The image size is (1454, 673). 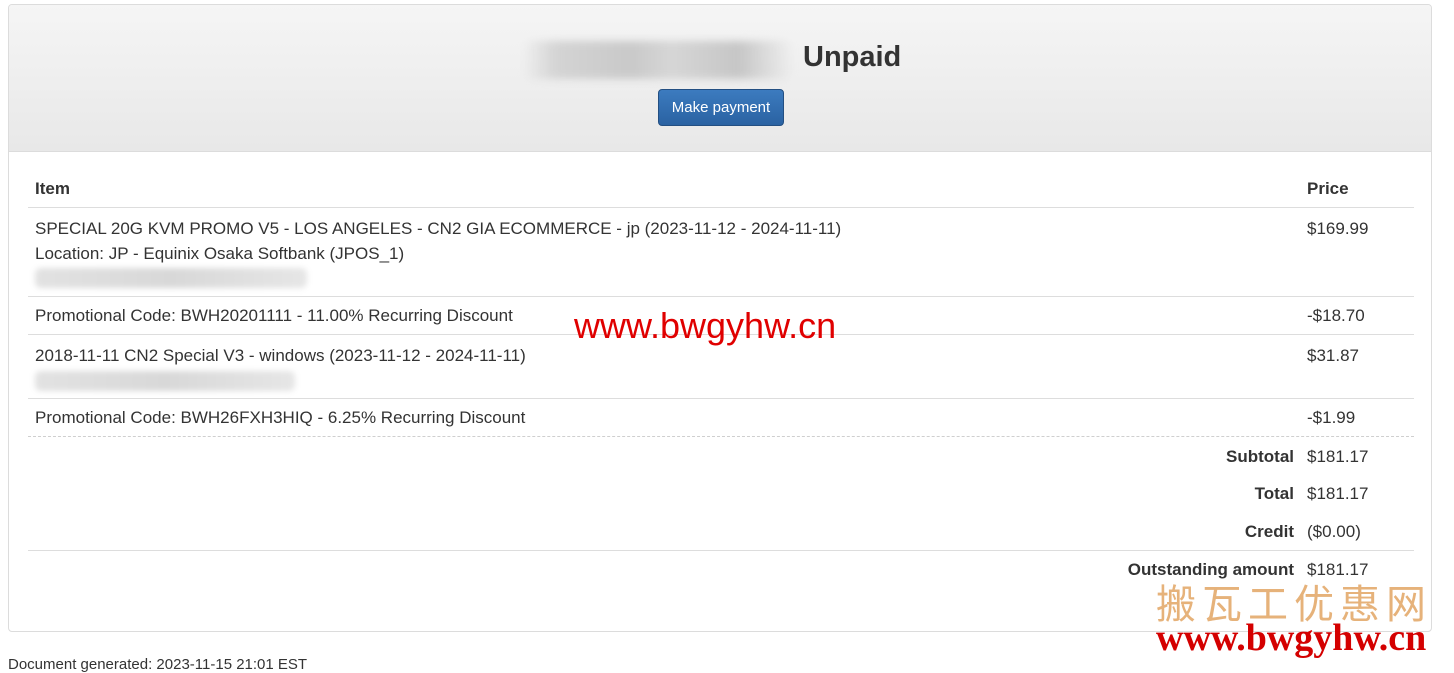 What do you see at coordinates (1269, 531) in the screenshot?
I see `credit-label: Credit` at bounding box center [1269, 531].